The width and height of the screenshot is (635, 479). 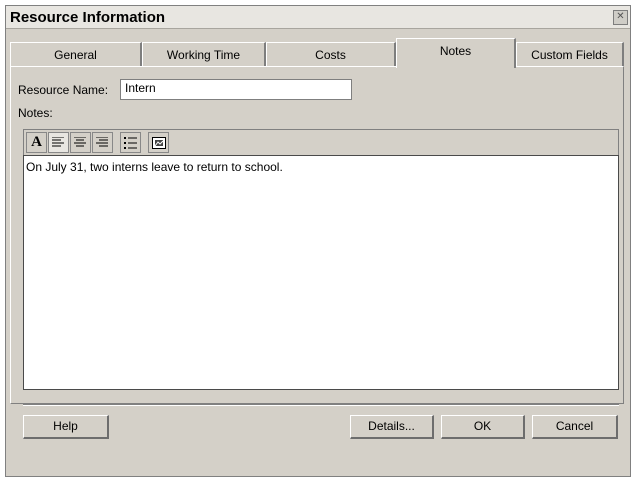 What do you see at coordinates (204, 54) in the screenshot?
I see `tab-working-time: Working Time` at bounding box center [204, 54].